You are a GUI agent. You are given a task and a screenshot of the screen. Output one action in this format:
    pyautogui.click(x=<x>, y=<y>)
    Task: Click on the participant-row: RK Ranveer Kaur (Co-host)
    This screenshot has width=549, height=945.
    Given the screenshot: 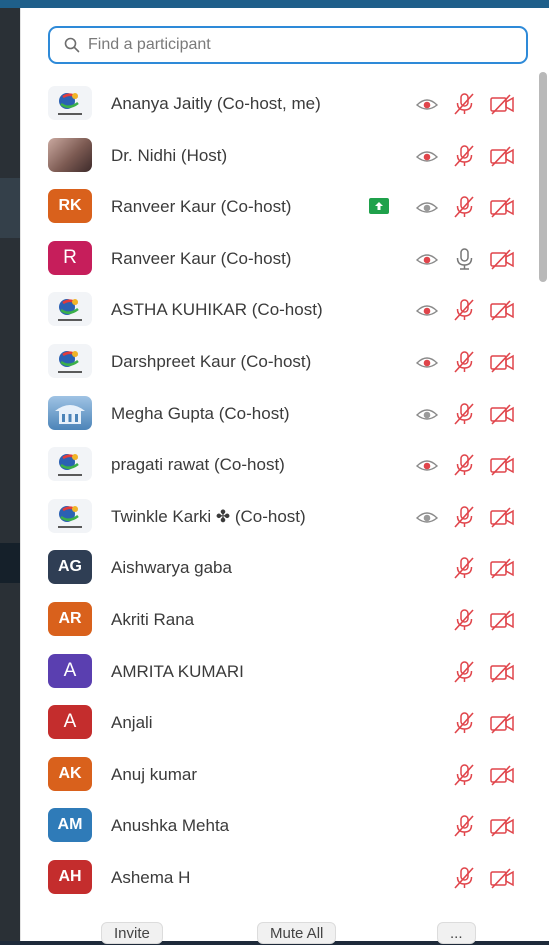 What is the action you would take?
    pyautogui.click(x=276, y=207)
    